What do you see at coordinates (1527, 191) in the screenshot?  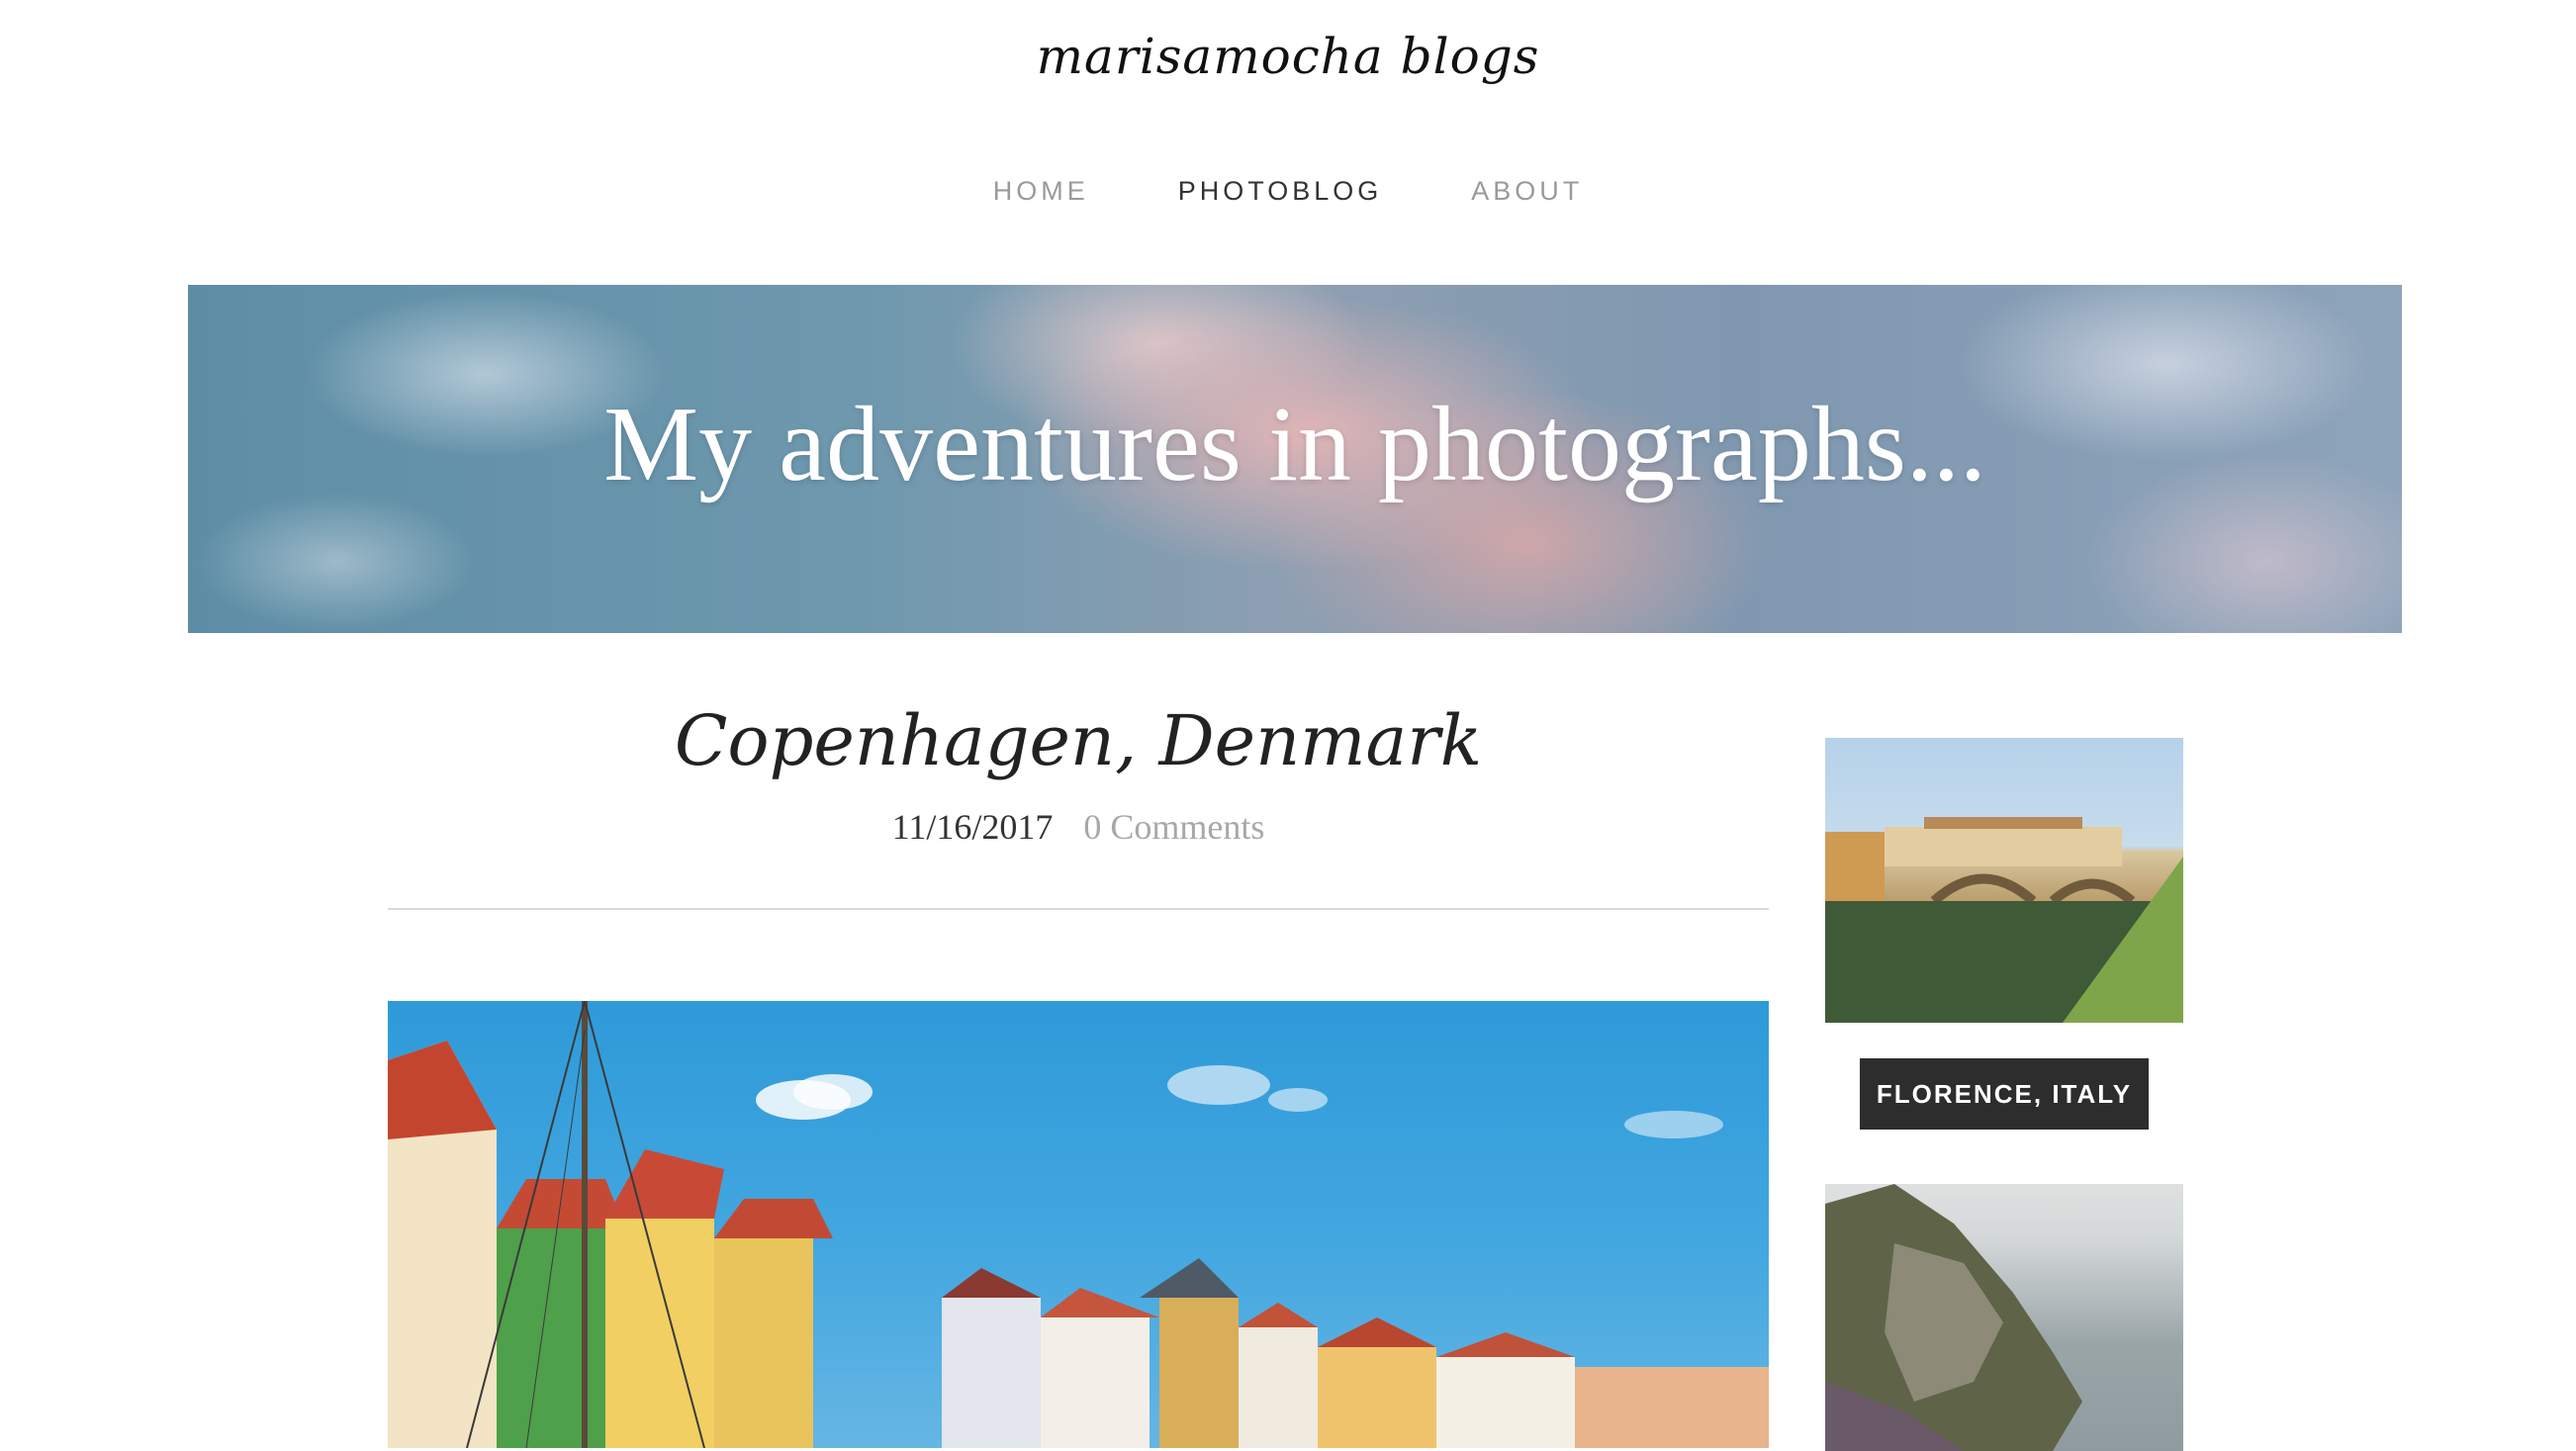 I see `nav-item-about: ABOUT` at bounding box center [1527, 191].